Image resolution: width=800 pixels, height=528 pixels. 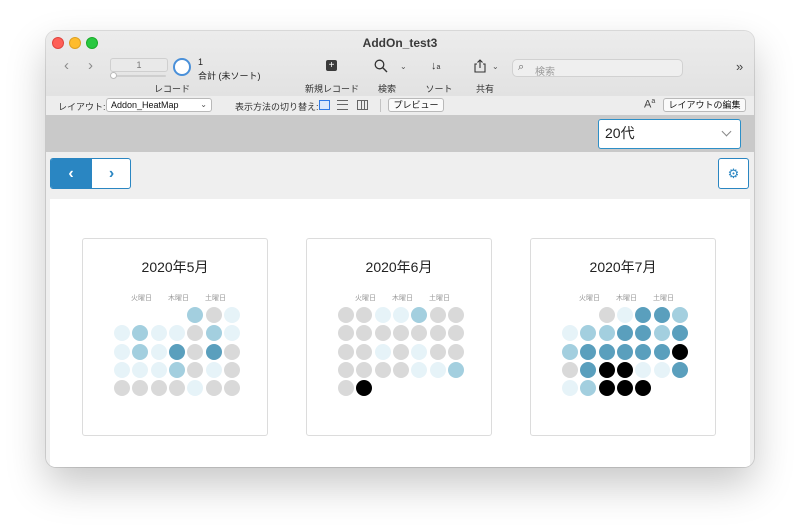 What do you see at coordinates (416, 105) in the screenshot?
I see `preview-button: プレビュー` at bounding box center [416, 105].